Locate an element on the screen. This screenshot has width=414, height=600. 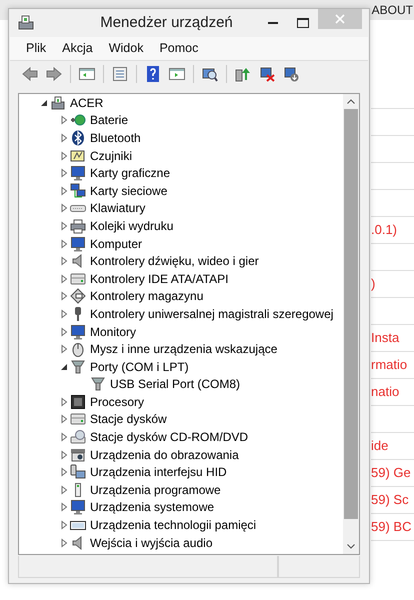
tree-item: Kontrolery magazynu is located at coordinates (147, 296).